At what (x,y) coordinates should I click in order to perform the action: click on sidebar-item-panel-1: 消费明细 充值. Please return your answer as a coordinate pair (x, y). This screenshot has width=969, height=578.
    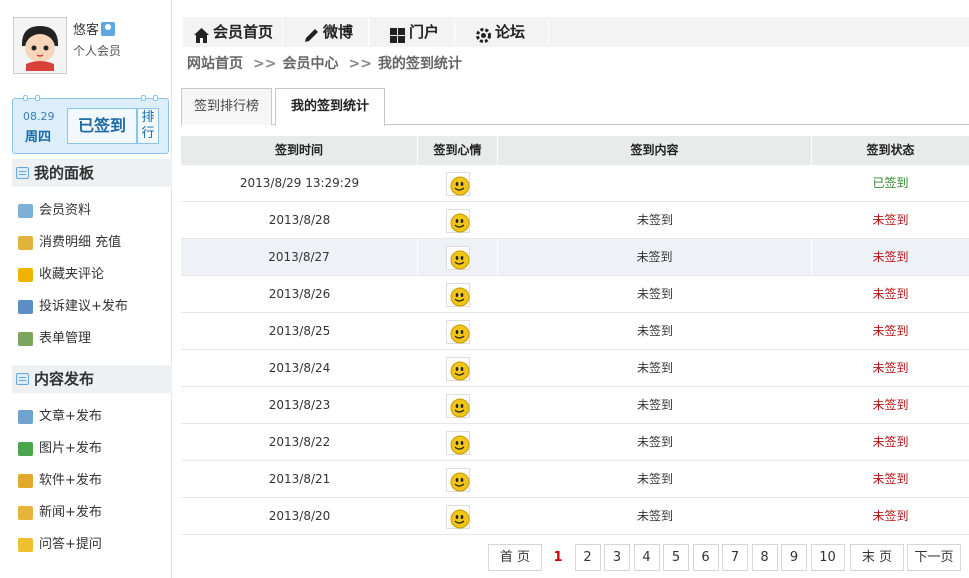
    Looking at the image, I should click on (69, 243).